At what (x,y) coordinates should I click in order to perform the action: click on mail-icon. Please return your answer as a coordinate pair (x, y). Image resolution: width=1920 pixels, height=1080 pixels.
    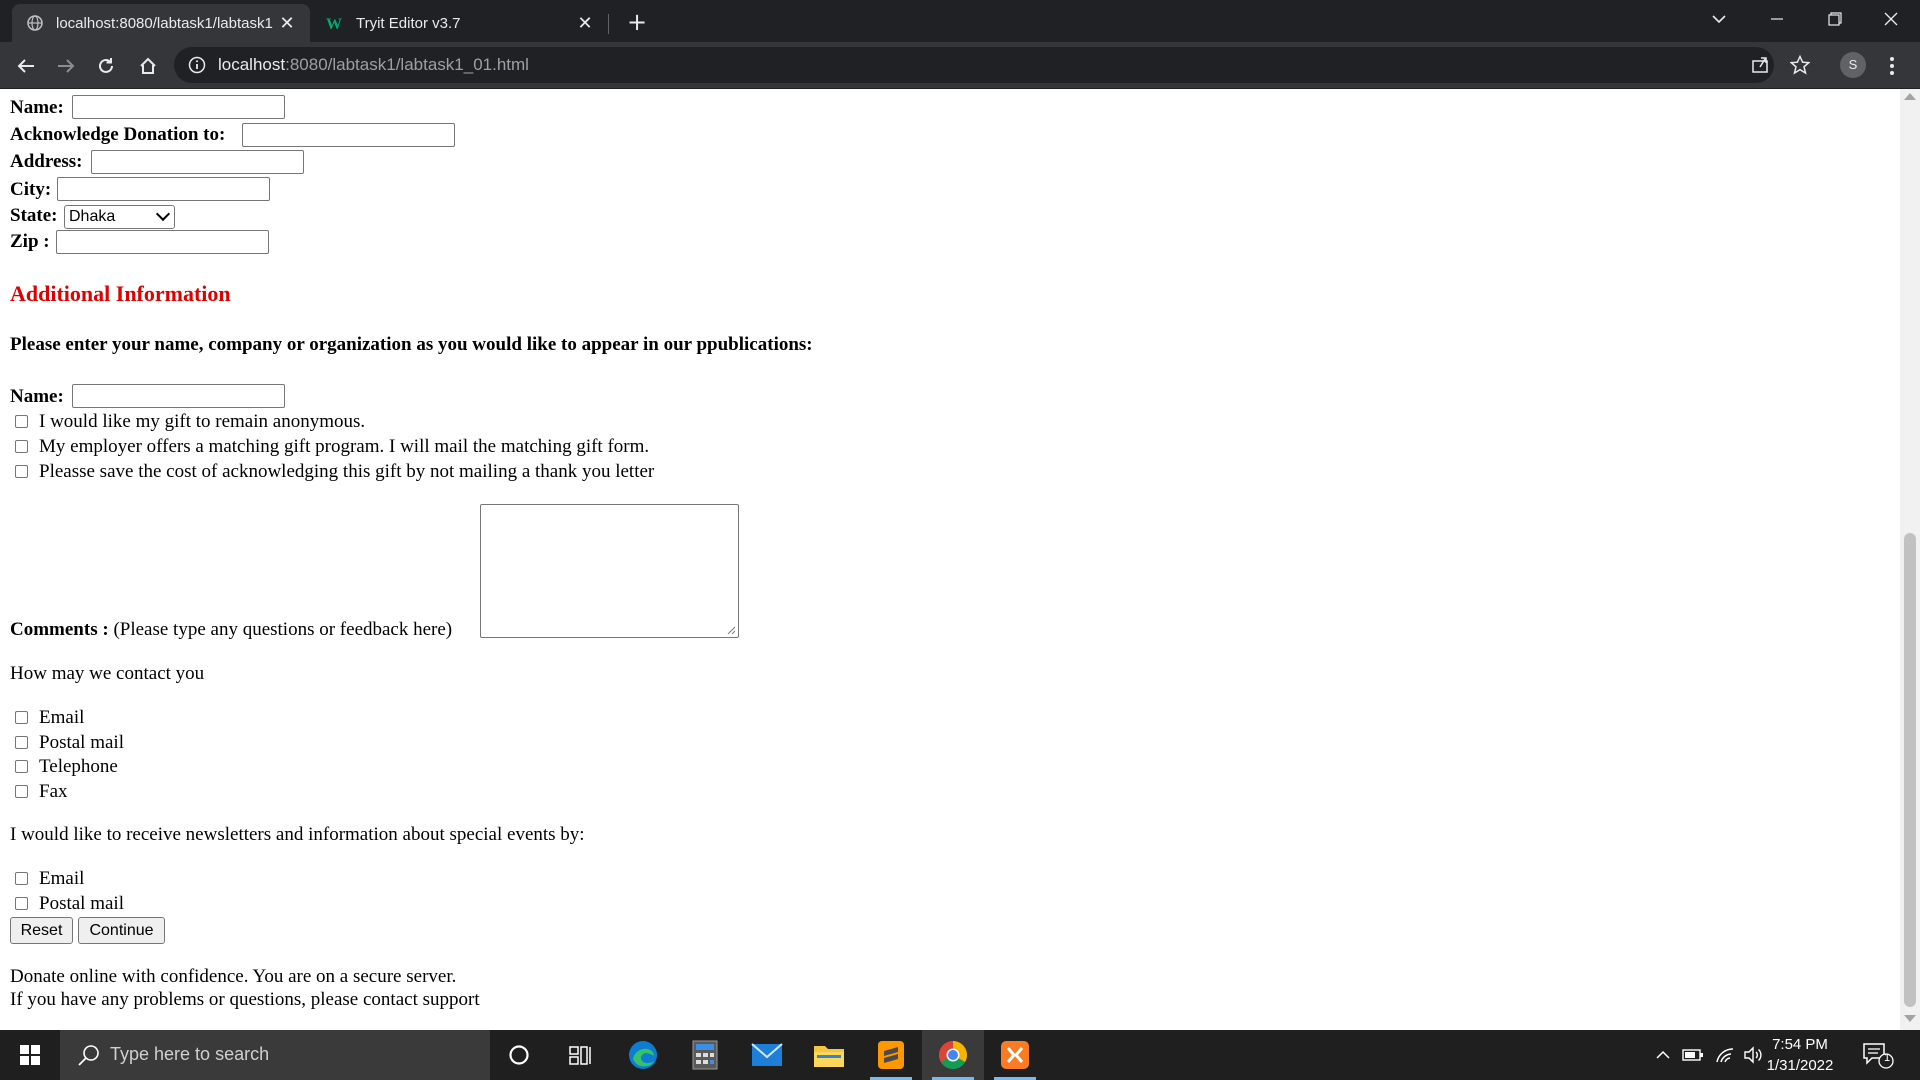
    Looking at the image, I should click on (767, 1054).